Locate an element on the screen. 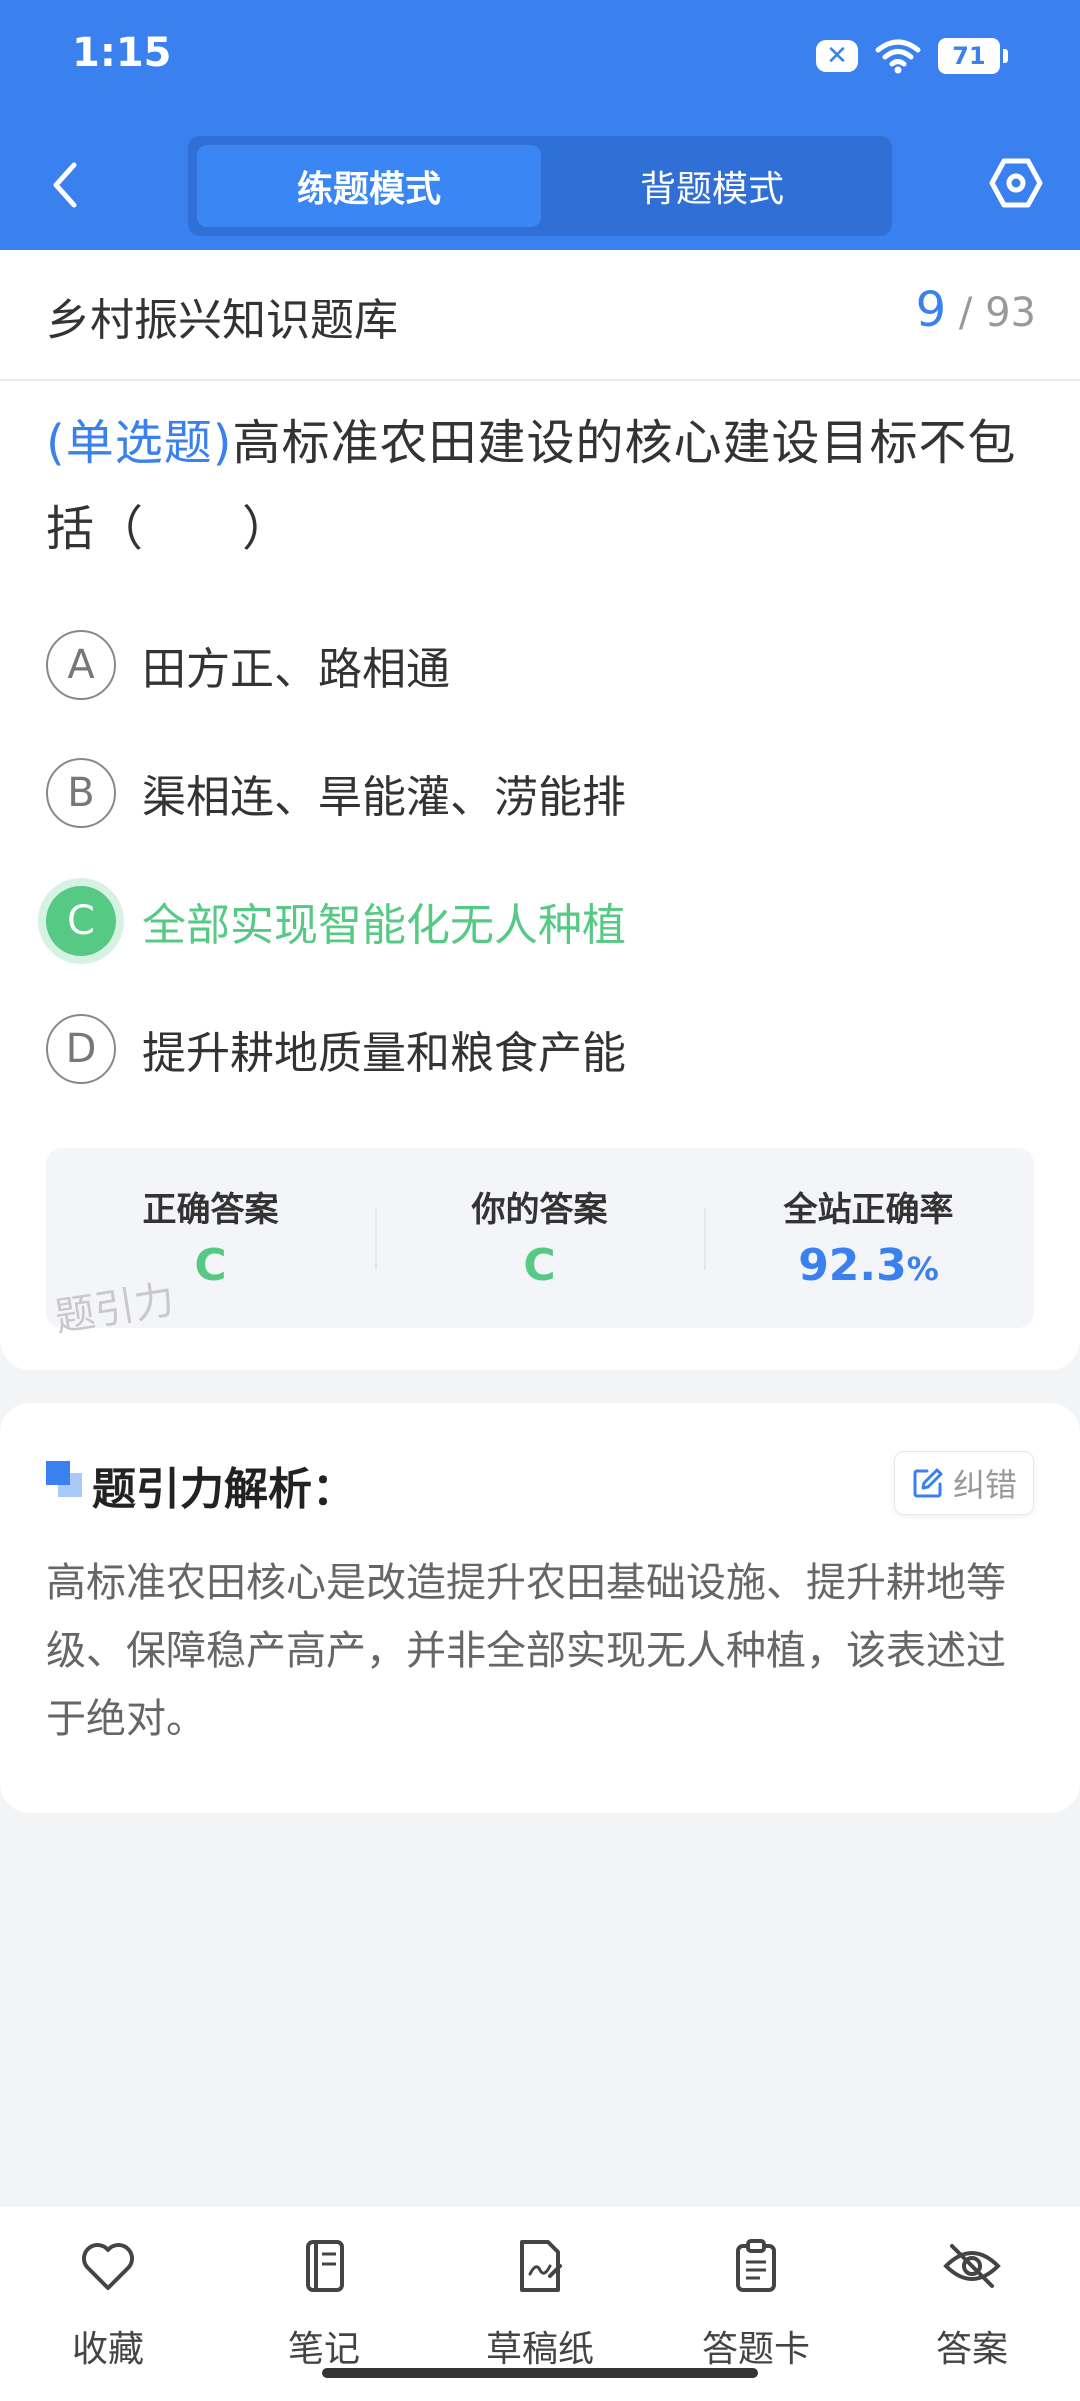  home-indicator is located at coordinates (540, 2373).